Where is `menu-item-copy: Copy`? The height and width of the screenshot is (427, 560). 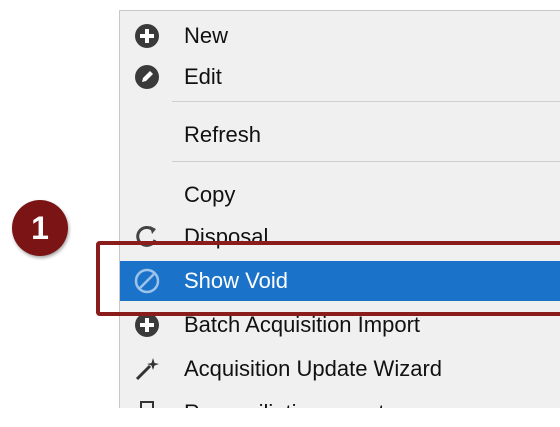
menu-item-copy: Copy is located at coordinates (340, 195).